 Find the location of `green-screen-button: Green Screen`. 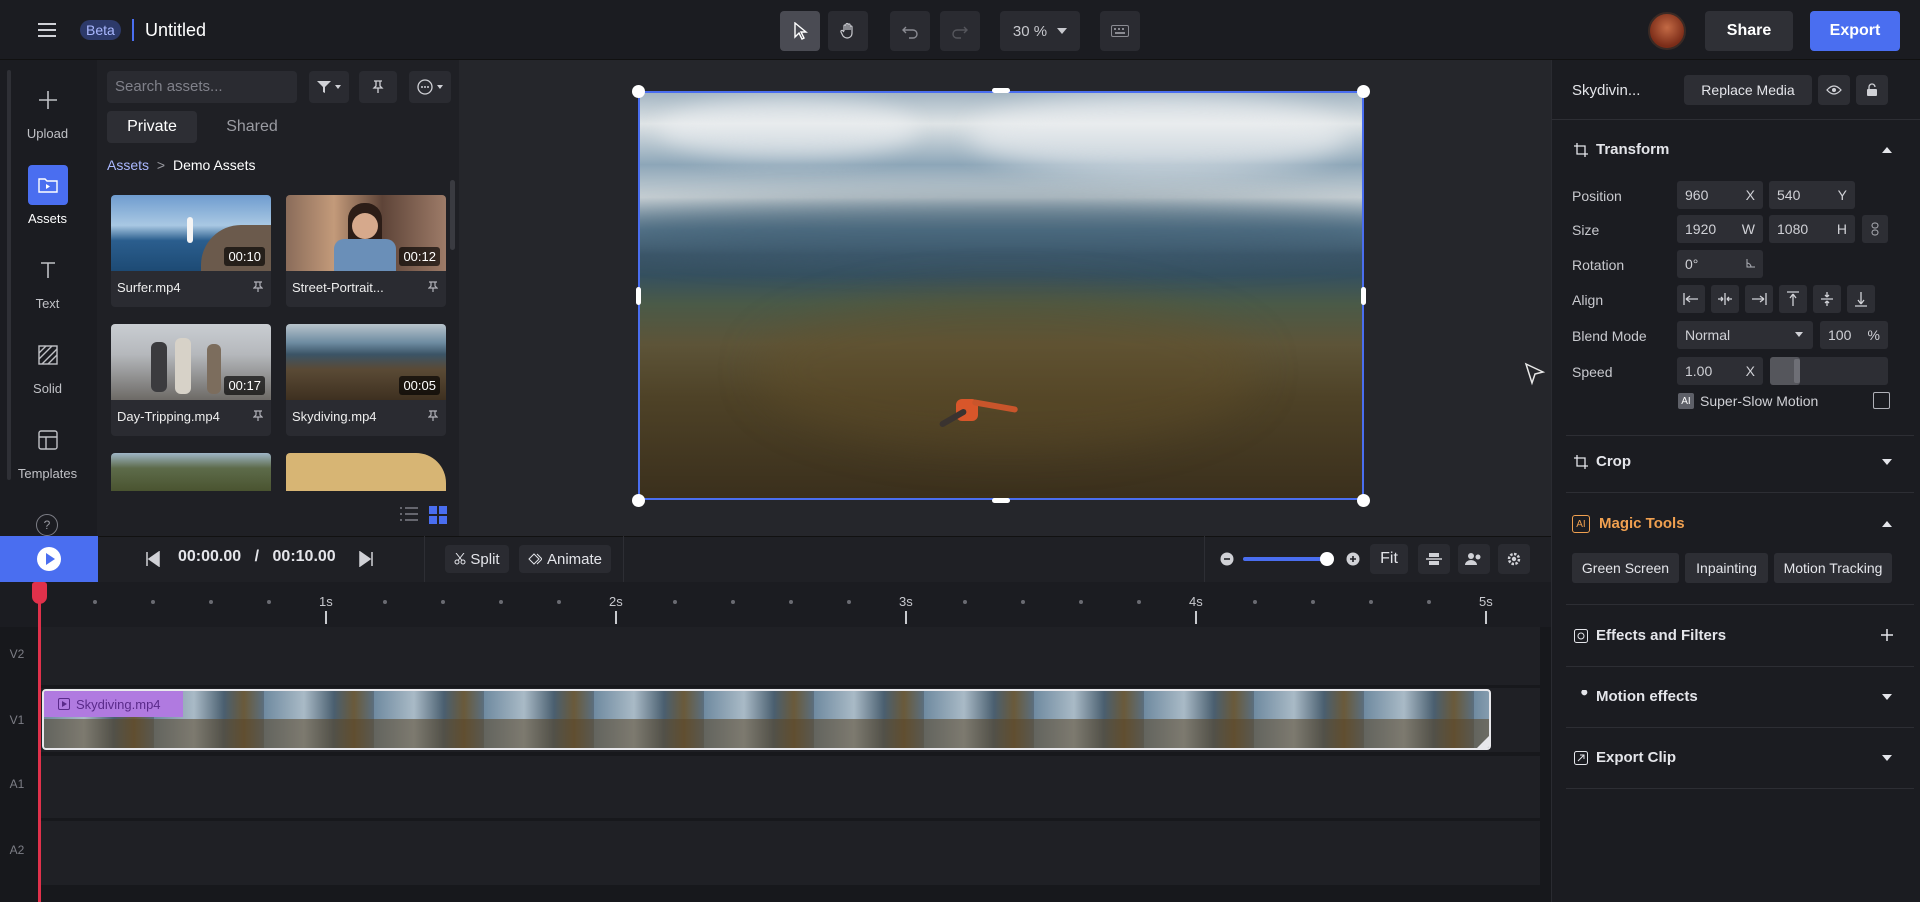

green-screen-button: Green Screen is located at coordinates (1625, 568).